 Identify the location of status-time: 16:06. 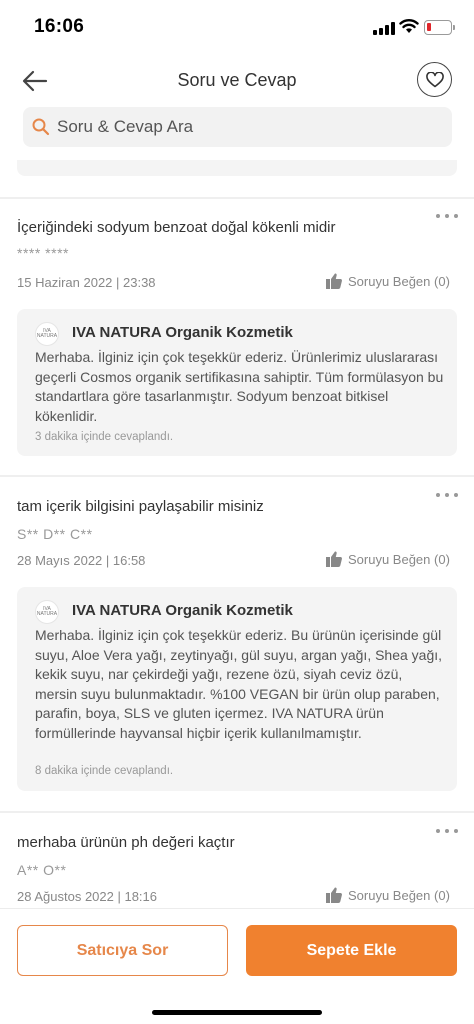
(59, 26).